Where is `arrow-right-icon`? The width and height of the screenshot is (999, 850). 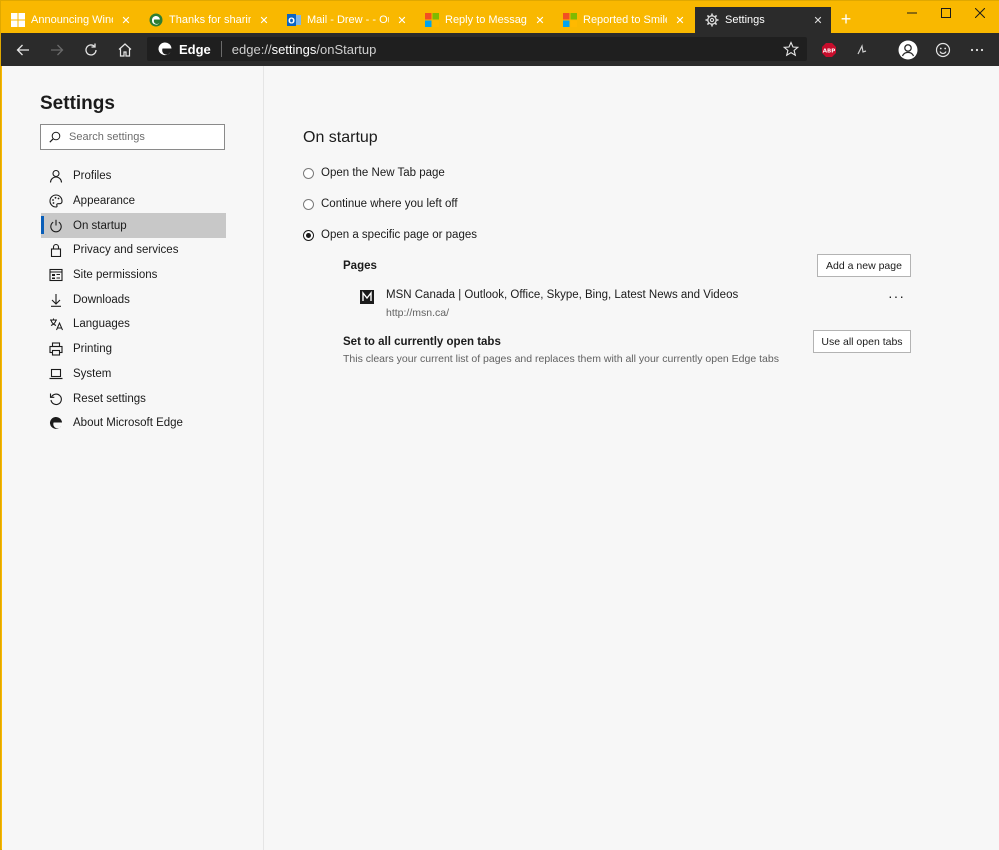 arrow-right-icon is located at coordinates (57, 50).